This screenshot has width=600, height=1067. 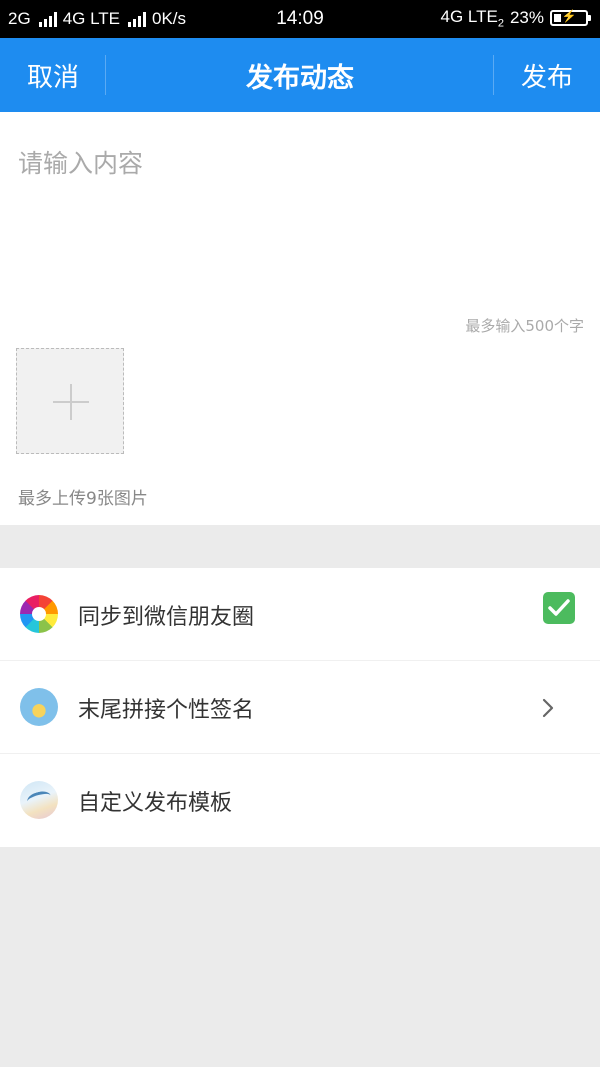 What do you see at coordinates (298, 224) in the screenshot?
I see `content-input` at bounding box center [298, 224].